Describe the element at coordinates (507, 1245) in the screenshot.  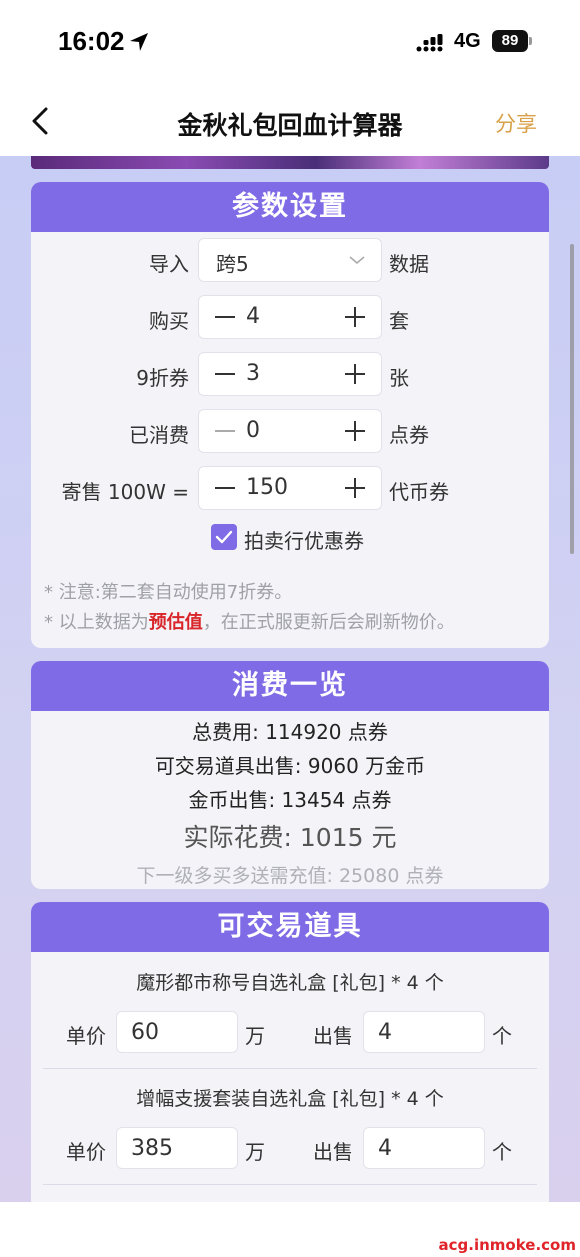
I see `watermark: acg.inmoke.com` at that location.